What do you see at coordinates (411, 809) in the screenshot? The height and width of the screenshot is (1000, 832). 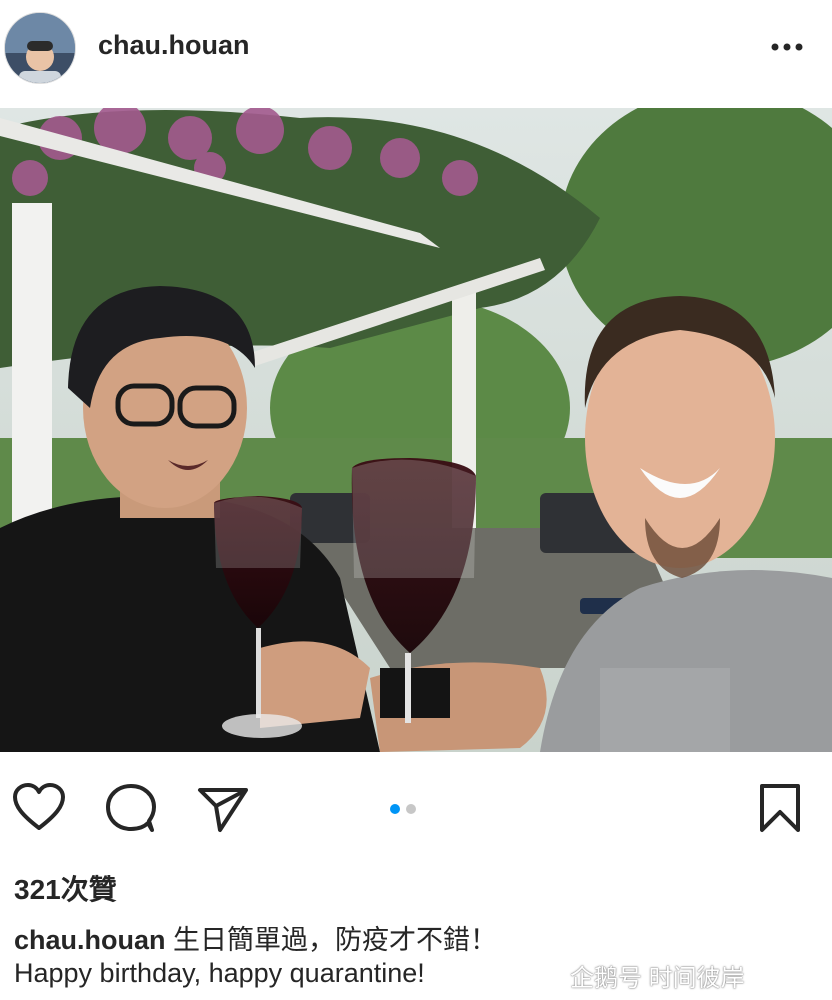 I see `carousel-dot` at bounding box center [411, 809].